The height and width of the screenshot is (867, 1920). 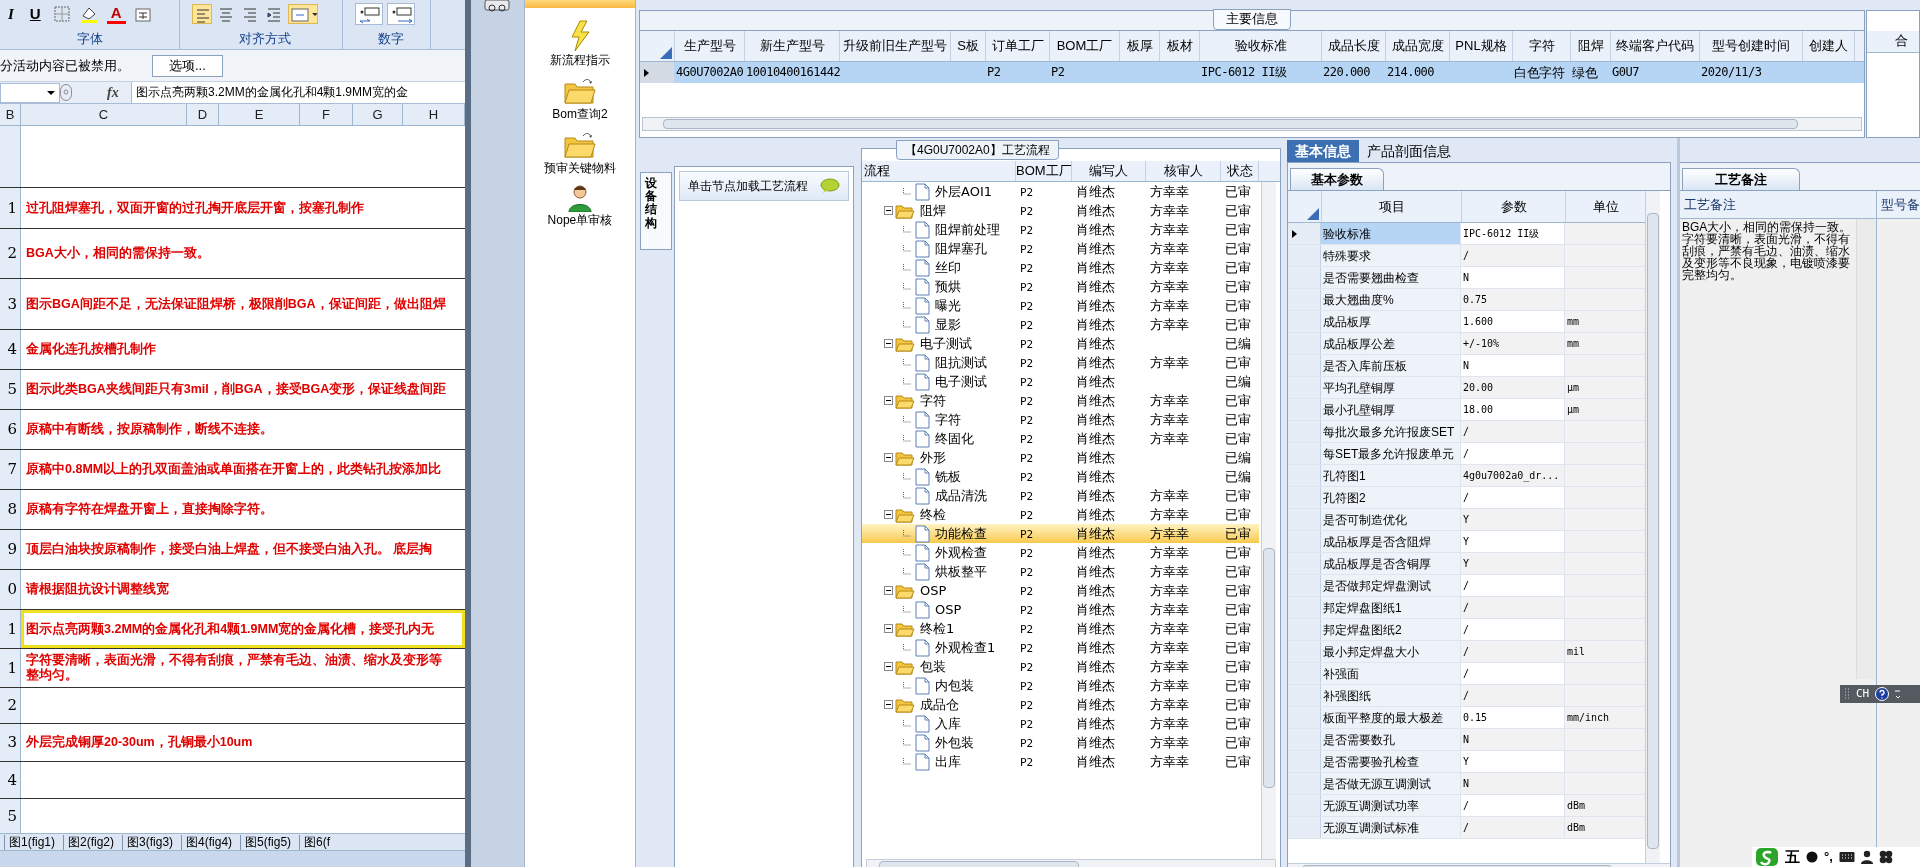 What do you see at coordinates (1391, 585) in the screenshot?
I see `table-cell: 是否做邦定焊盘测试` at bounding box center [1391, 585].